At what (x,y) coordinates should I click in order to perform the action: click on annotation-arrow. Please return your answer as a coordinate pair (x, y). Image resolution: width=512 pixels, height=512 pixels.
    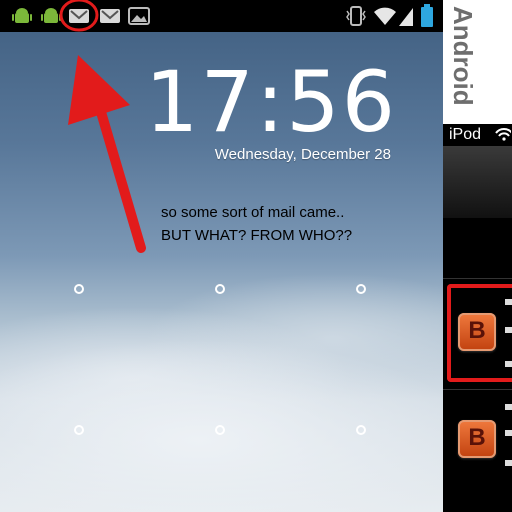
    Looking at the image, I should click on (102, 126).